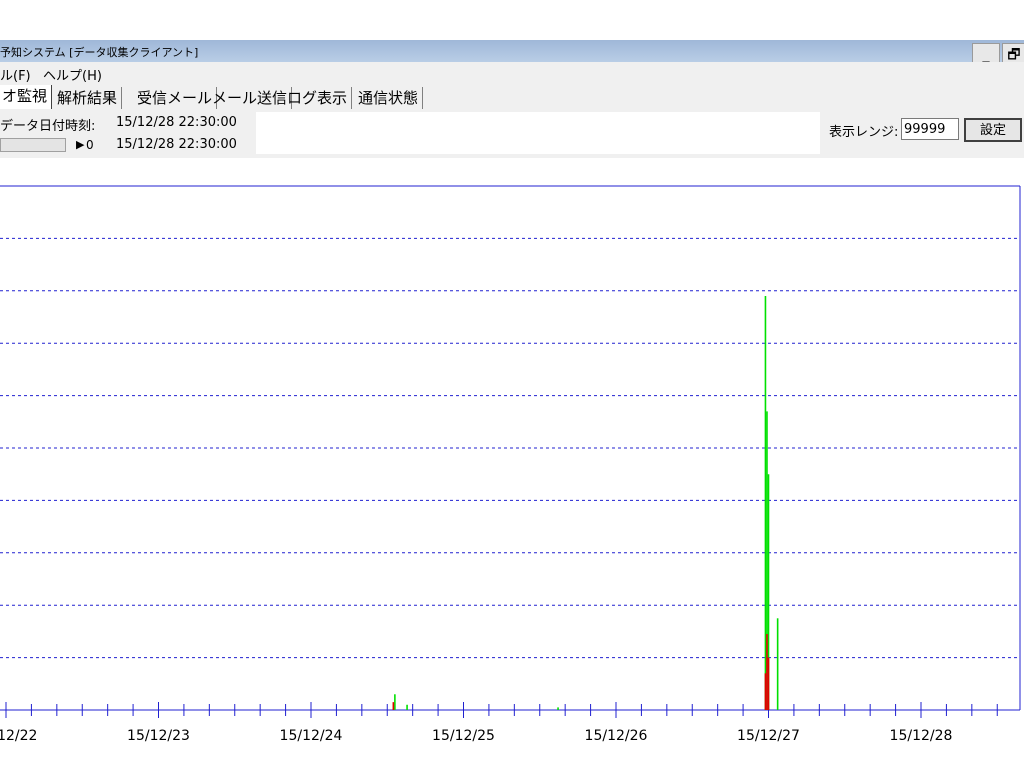 The height and width of the screenshot is (768, 1024). Describe the element at coordinates (463, 736) in the screenshot. I see `x-tick-label: 15/12/25` at that location.